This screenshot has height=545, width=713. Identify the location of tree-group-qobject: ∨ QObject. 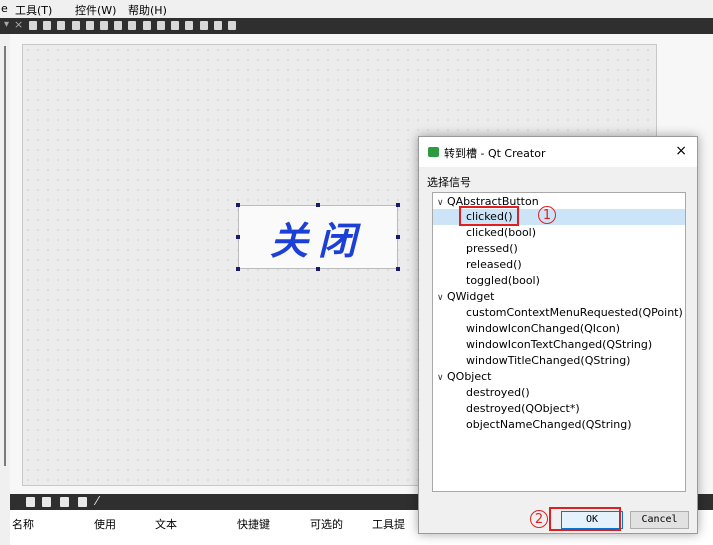
(464, 377).